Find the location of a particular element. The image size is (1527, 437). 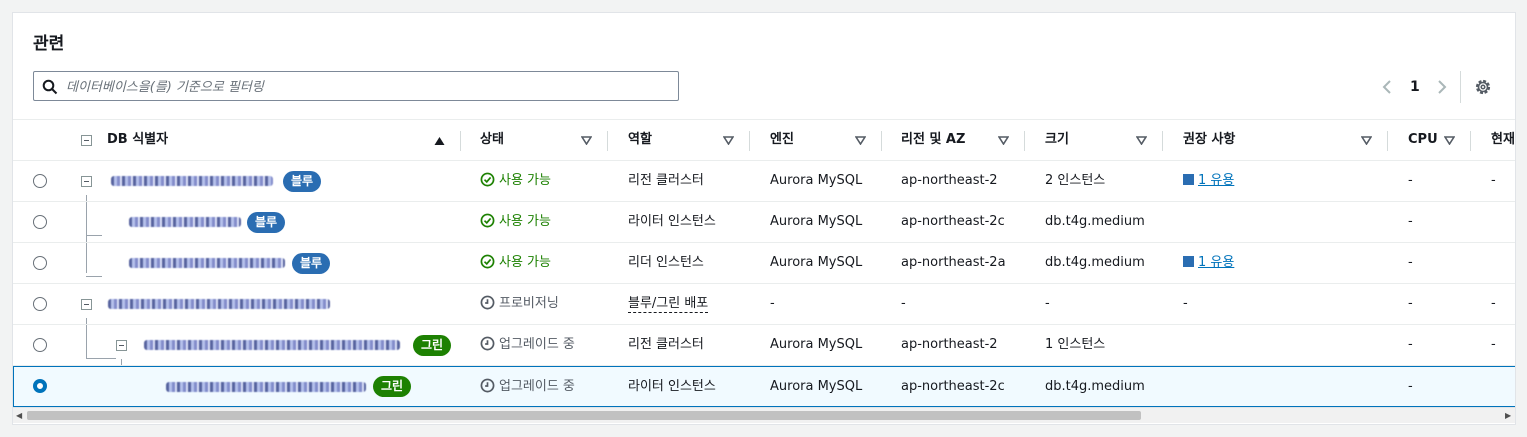

size-cell: db.t4g.medium is located at coordinates (1095, 221).